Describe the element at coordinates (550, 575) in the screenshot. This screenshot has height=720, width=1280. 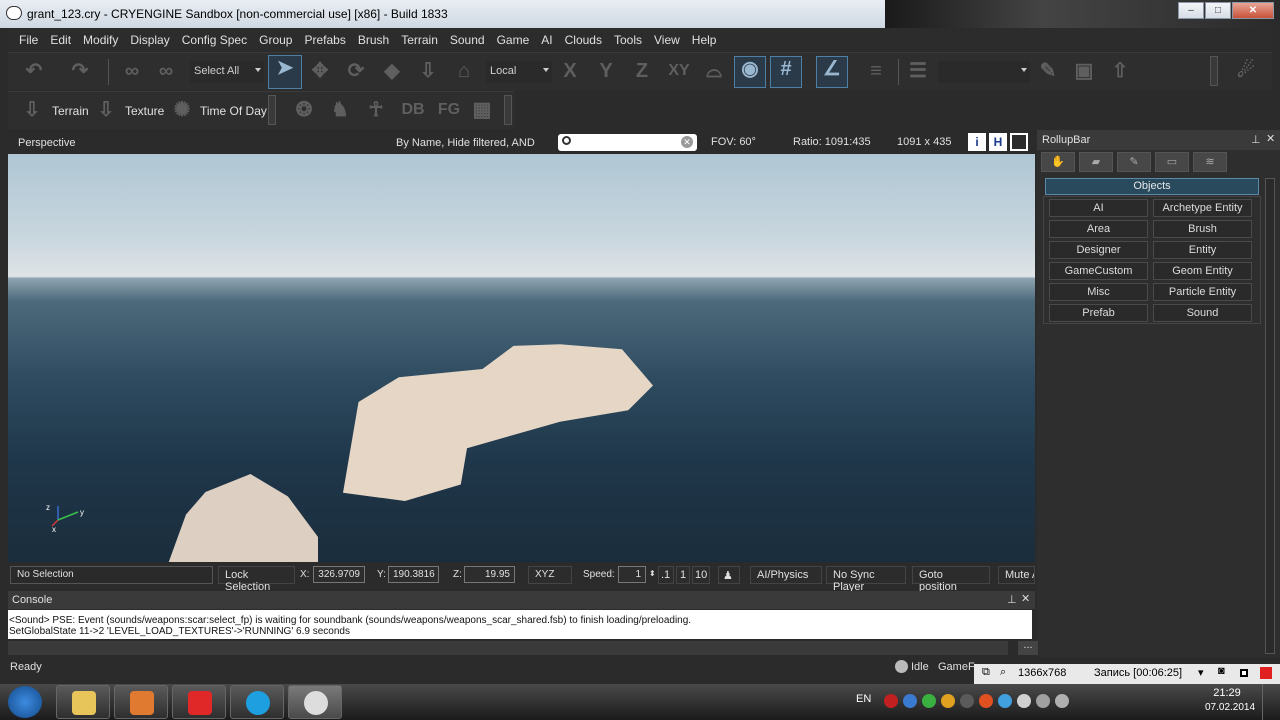
I see `xyz-lock-button: XYZ` at that location.